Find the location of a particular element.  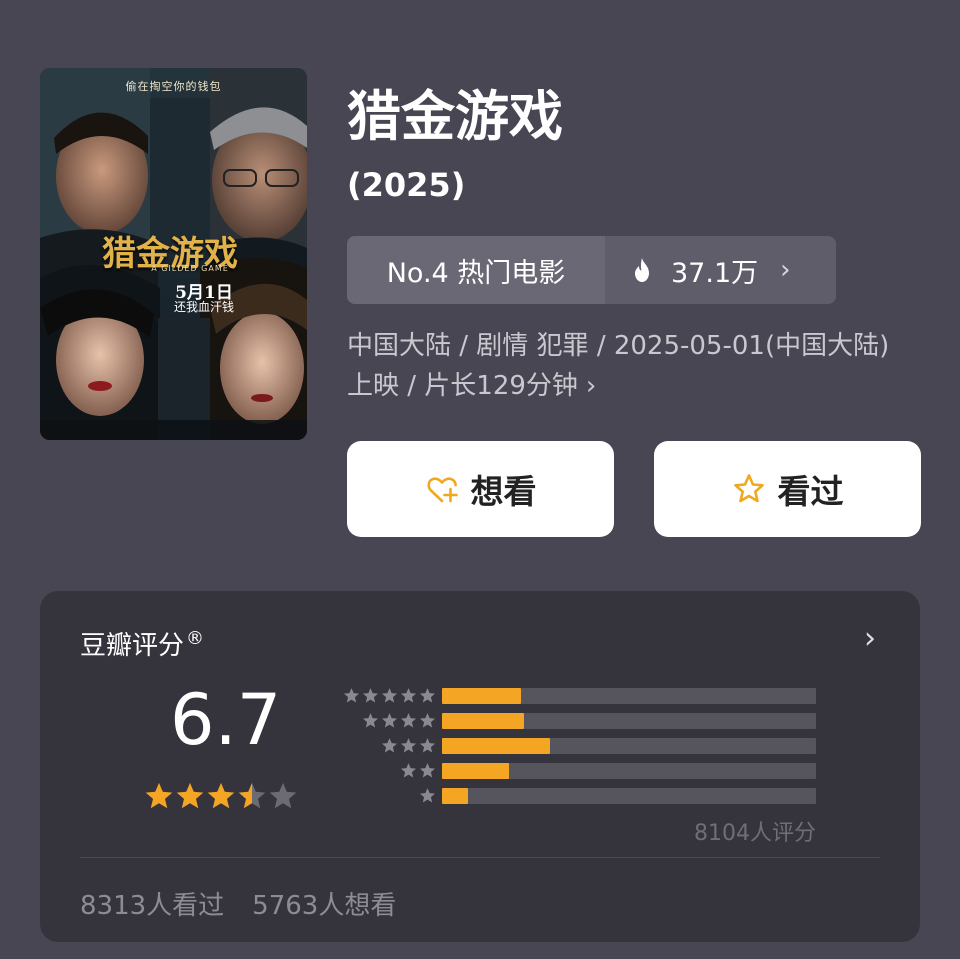

seen-label: 看过 is located at coordinates (810, 491).